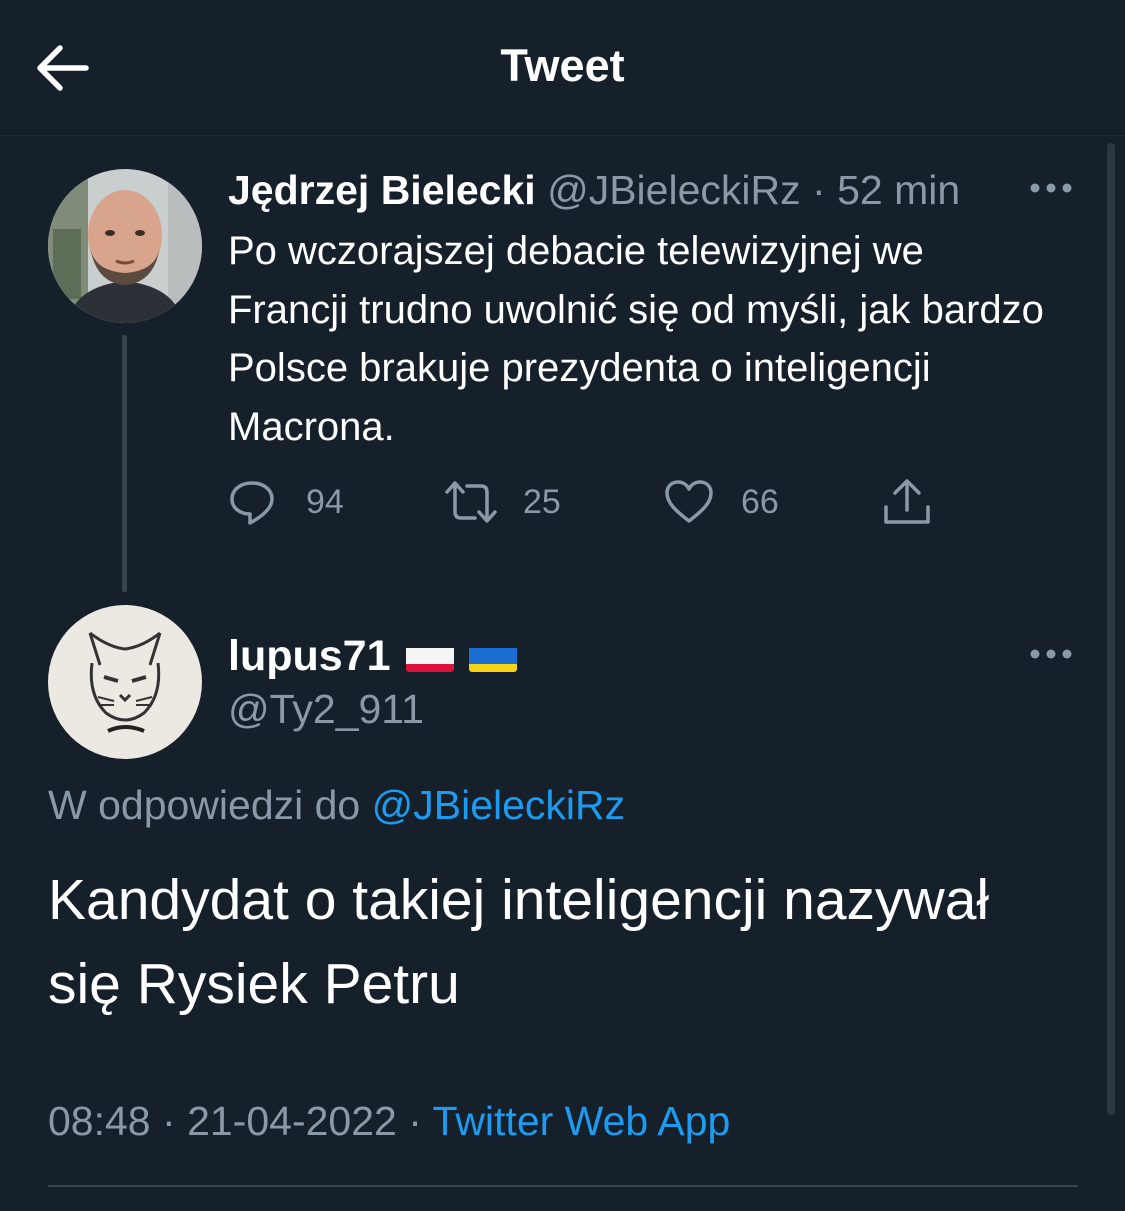 This screenshot has width=1125, height=1211. I want to click on replying-to-label: W odpowiedzi do, so click(204, 805).